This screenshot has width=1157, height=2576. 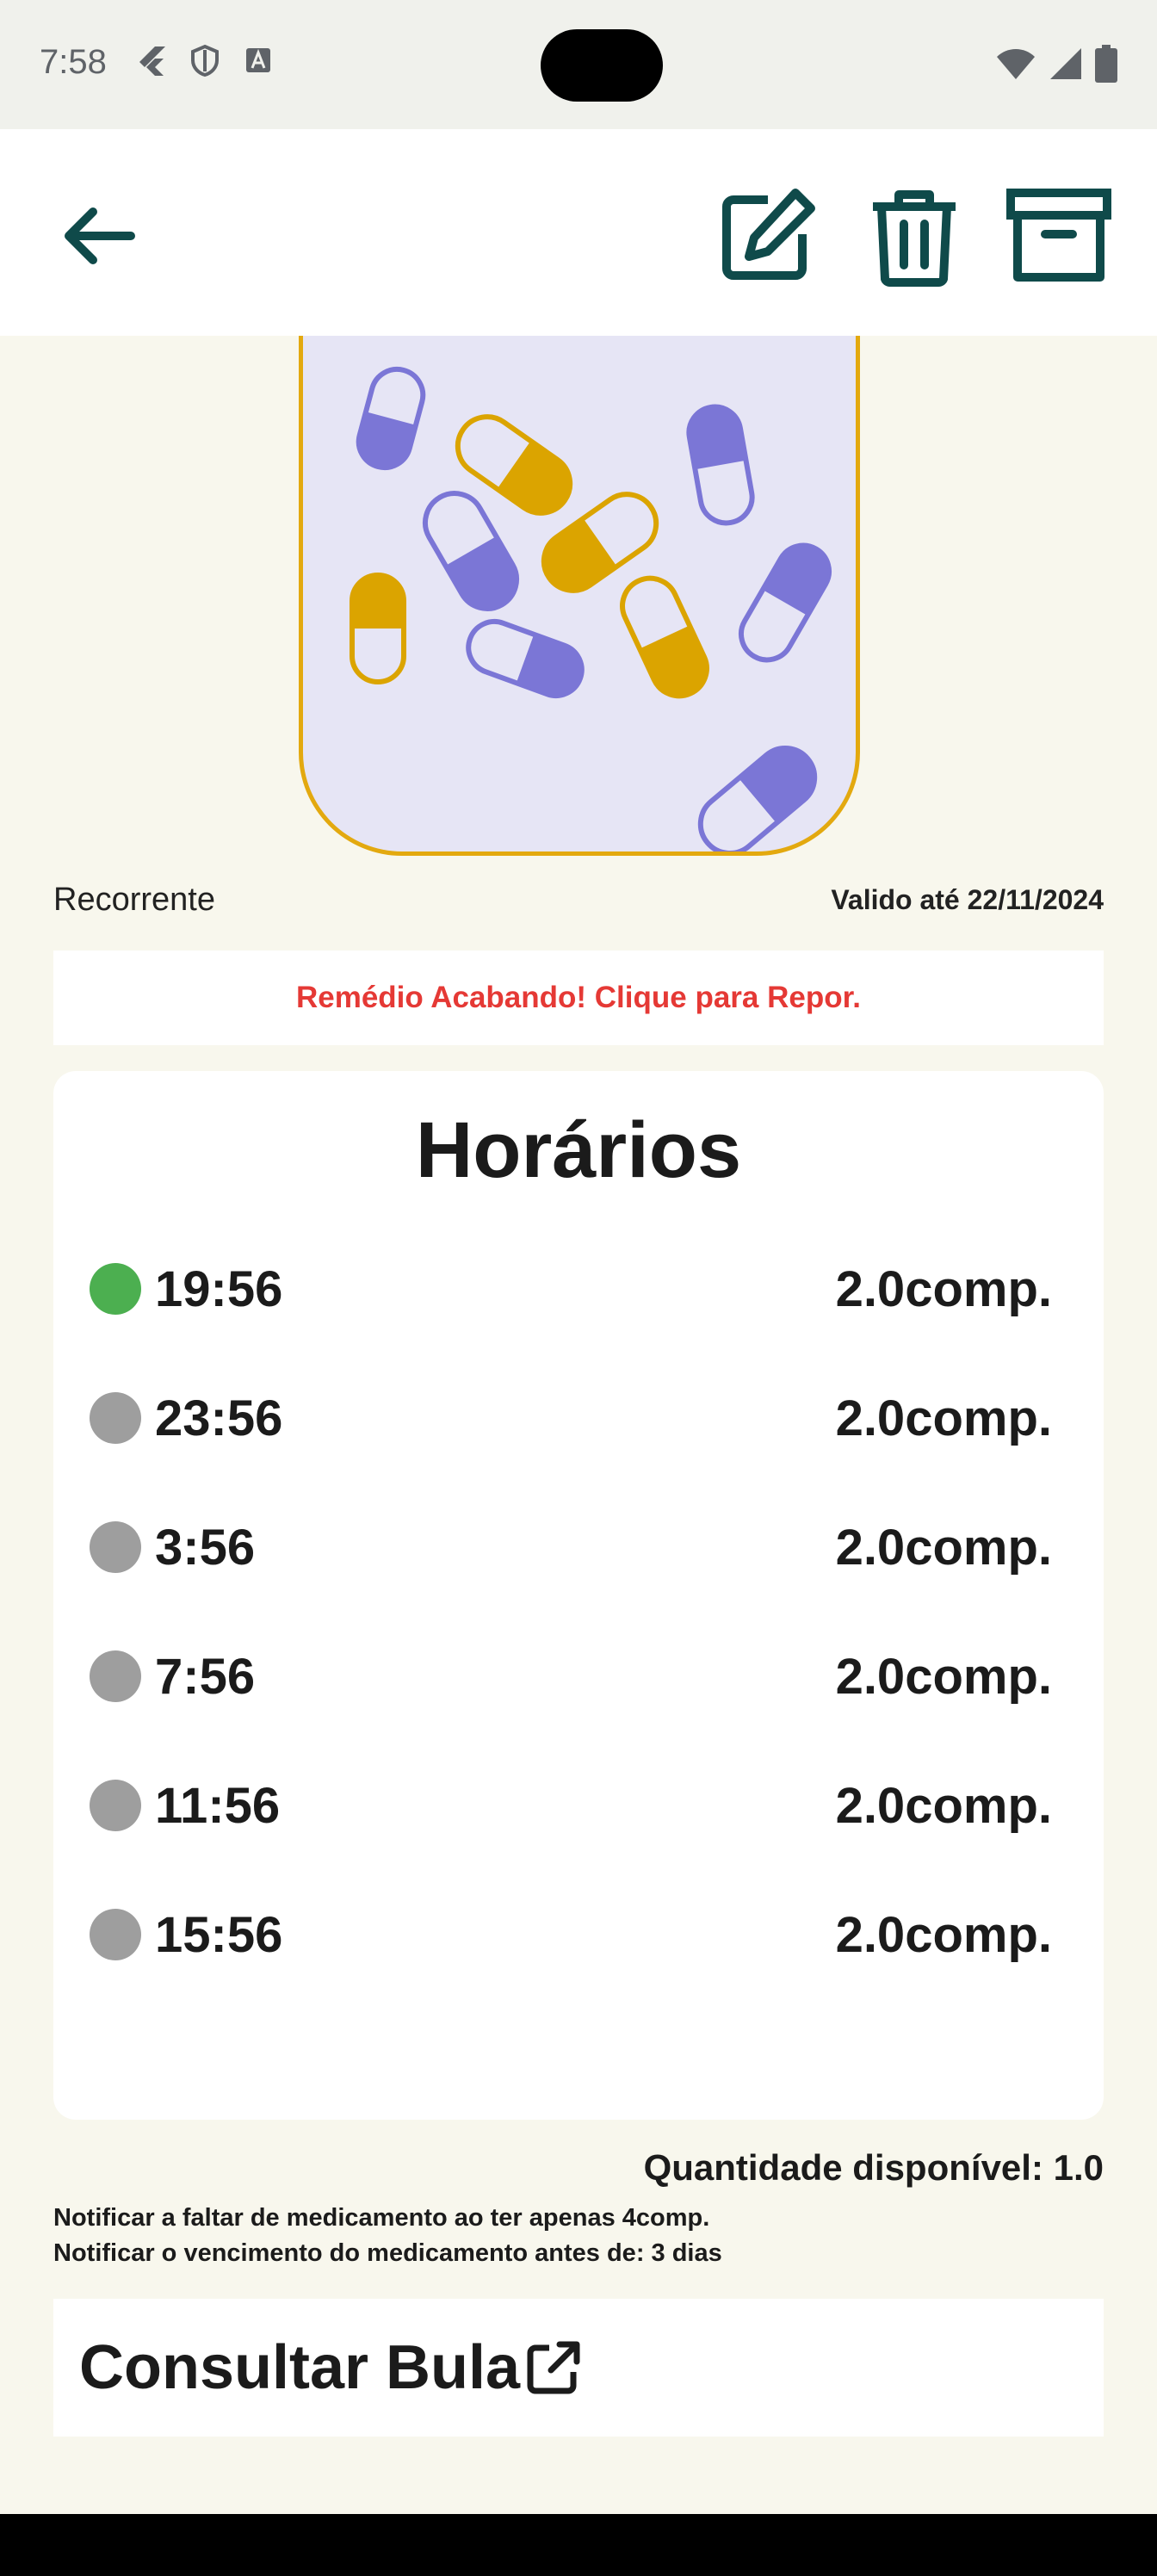 I want to click on delete-button, so click(x=915, y=240).